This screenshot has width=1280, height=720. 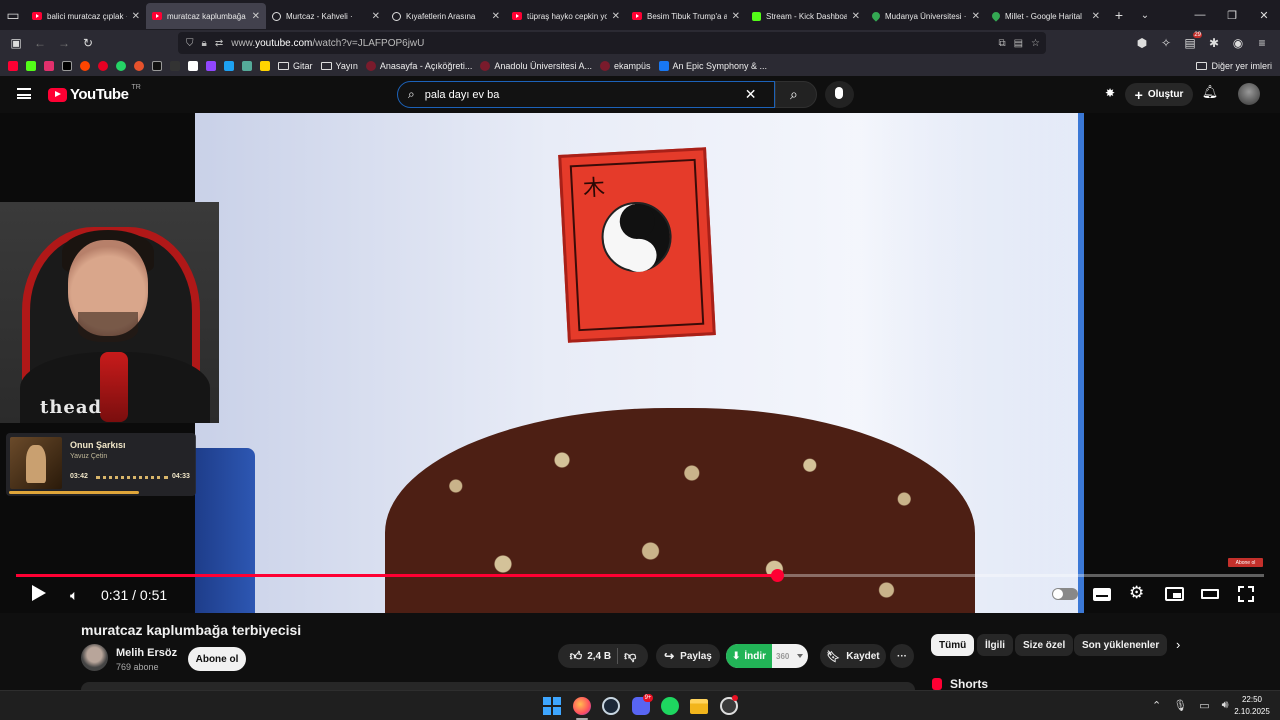 I want to click on channel-name: Melih Ersöz, so click(x=146, y=653).